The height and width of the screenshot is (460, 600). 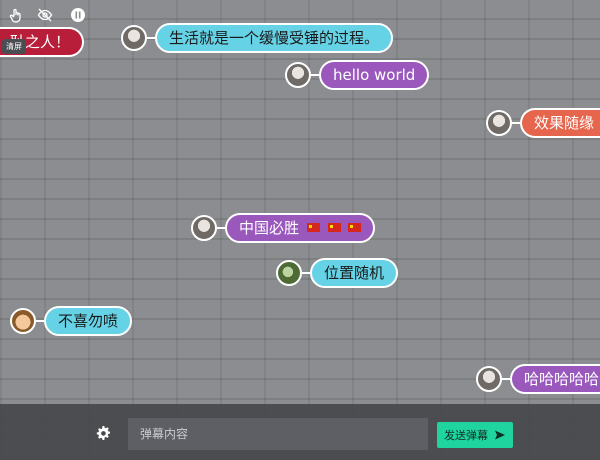 What do you see at coordinates (45, 15) in the screenshot?
I see `eye-off-icon` at bounding box center [45, 15].